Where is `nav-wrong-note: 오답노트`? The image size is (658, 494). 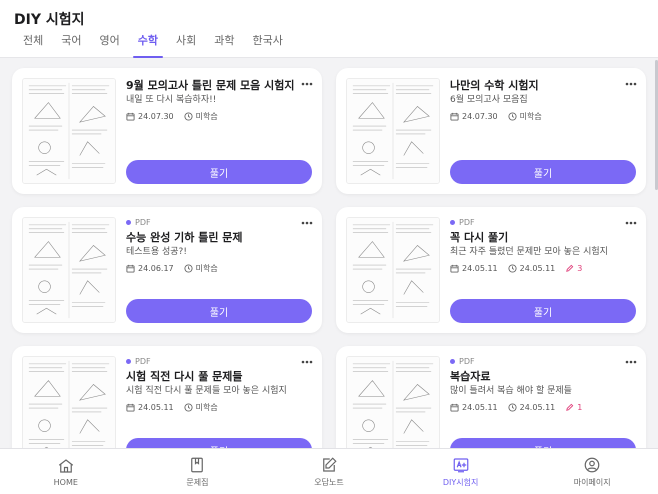 nav-wrong-note: 오답노트 is located at coordinates (329, 471).